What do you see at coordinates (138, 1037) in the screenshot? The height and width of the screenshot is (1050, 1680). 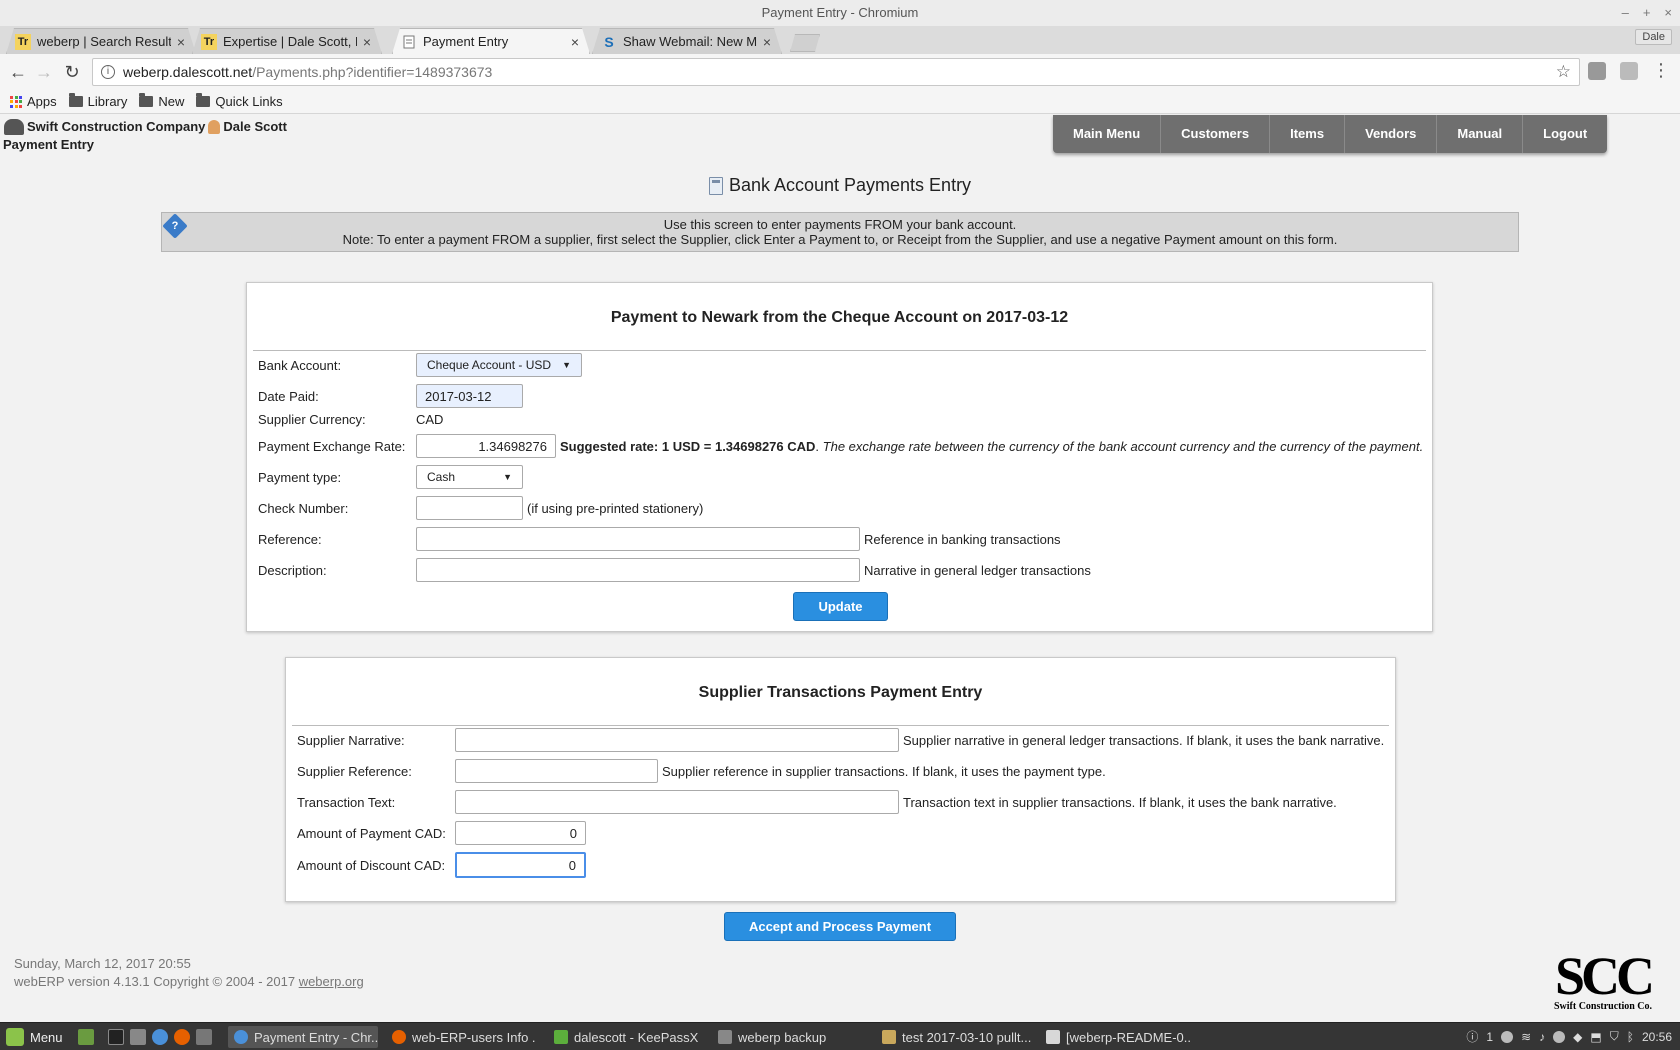 I see `file-manager-icon` at bounding box center [138, 1037].